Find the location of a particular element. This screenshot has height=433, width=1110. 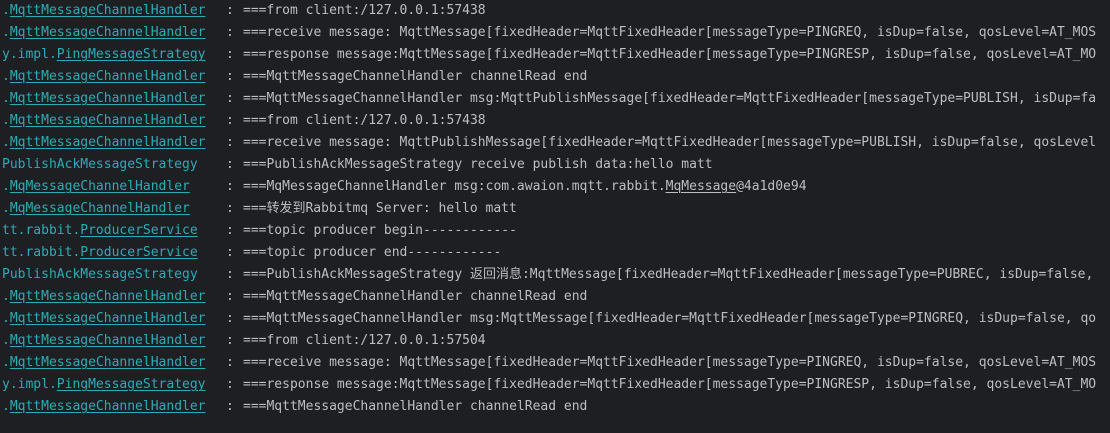

class-reference-link: MqMessage is located at coordinates (701, 186).